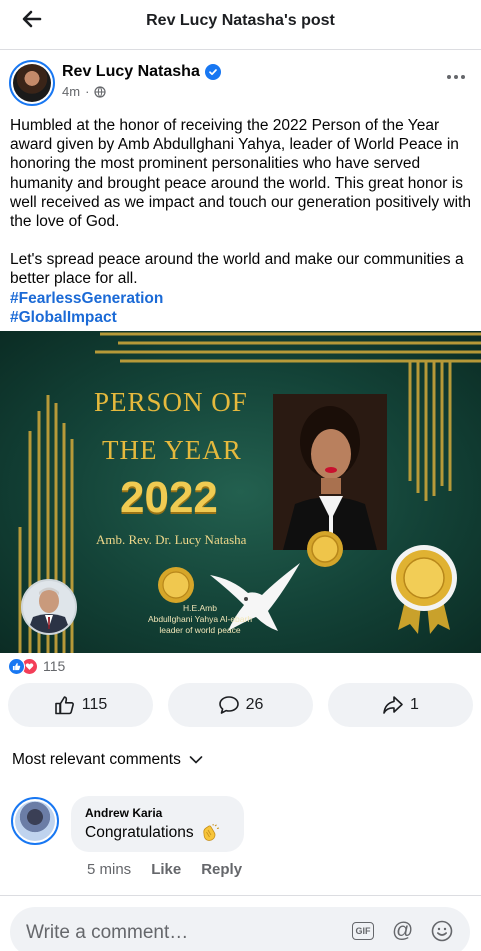 Image resolution: width=481 pixels, height=951 pixels. I want to click on reactions-summary: 115, so click(36, 666).